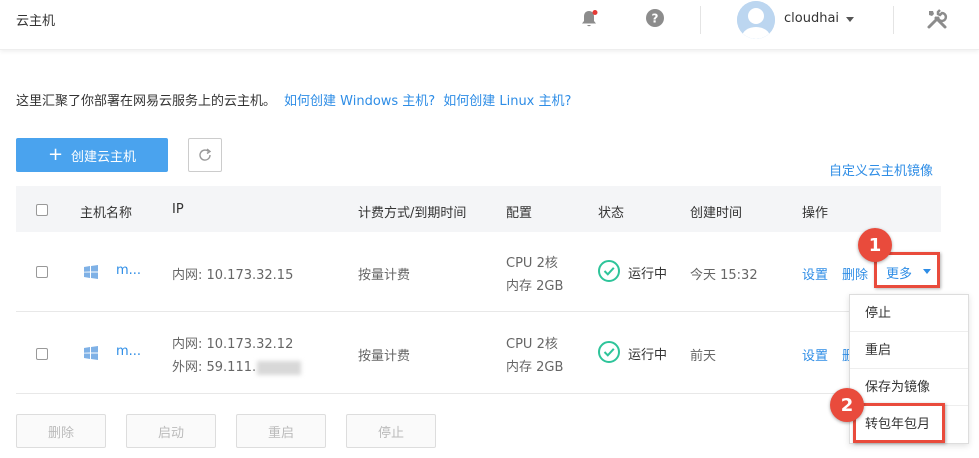 The height and width of the screenshot is (458, 979). I want to click on bell-icon, so click(589, 19).